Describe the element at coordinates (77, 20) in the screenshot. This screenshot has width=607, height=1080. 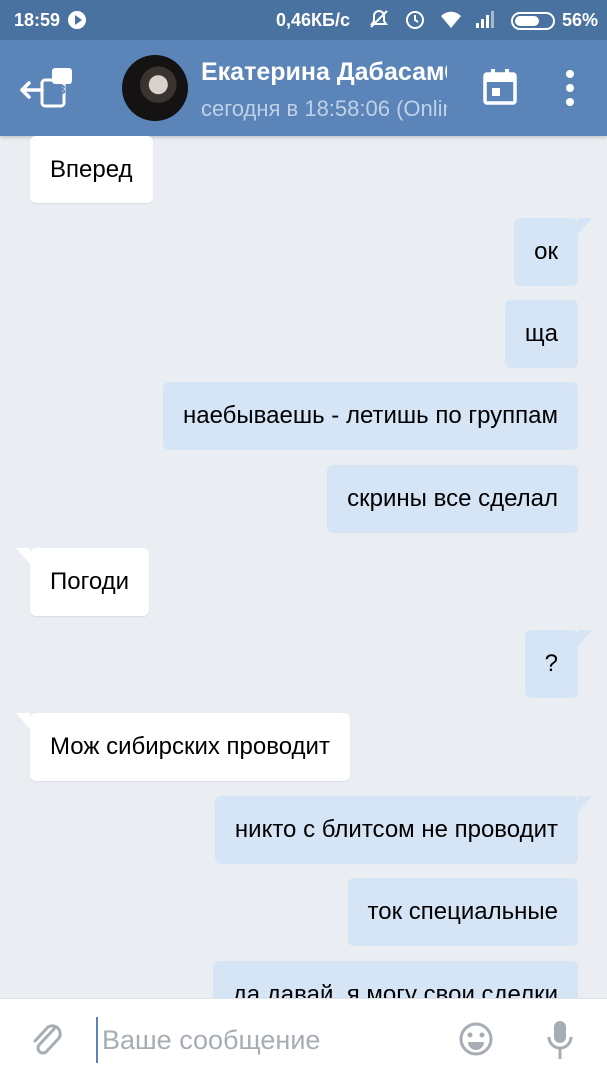
I see `media-play-icon` at that location.